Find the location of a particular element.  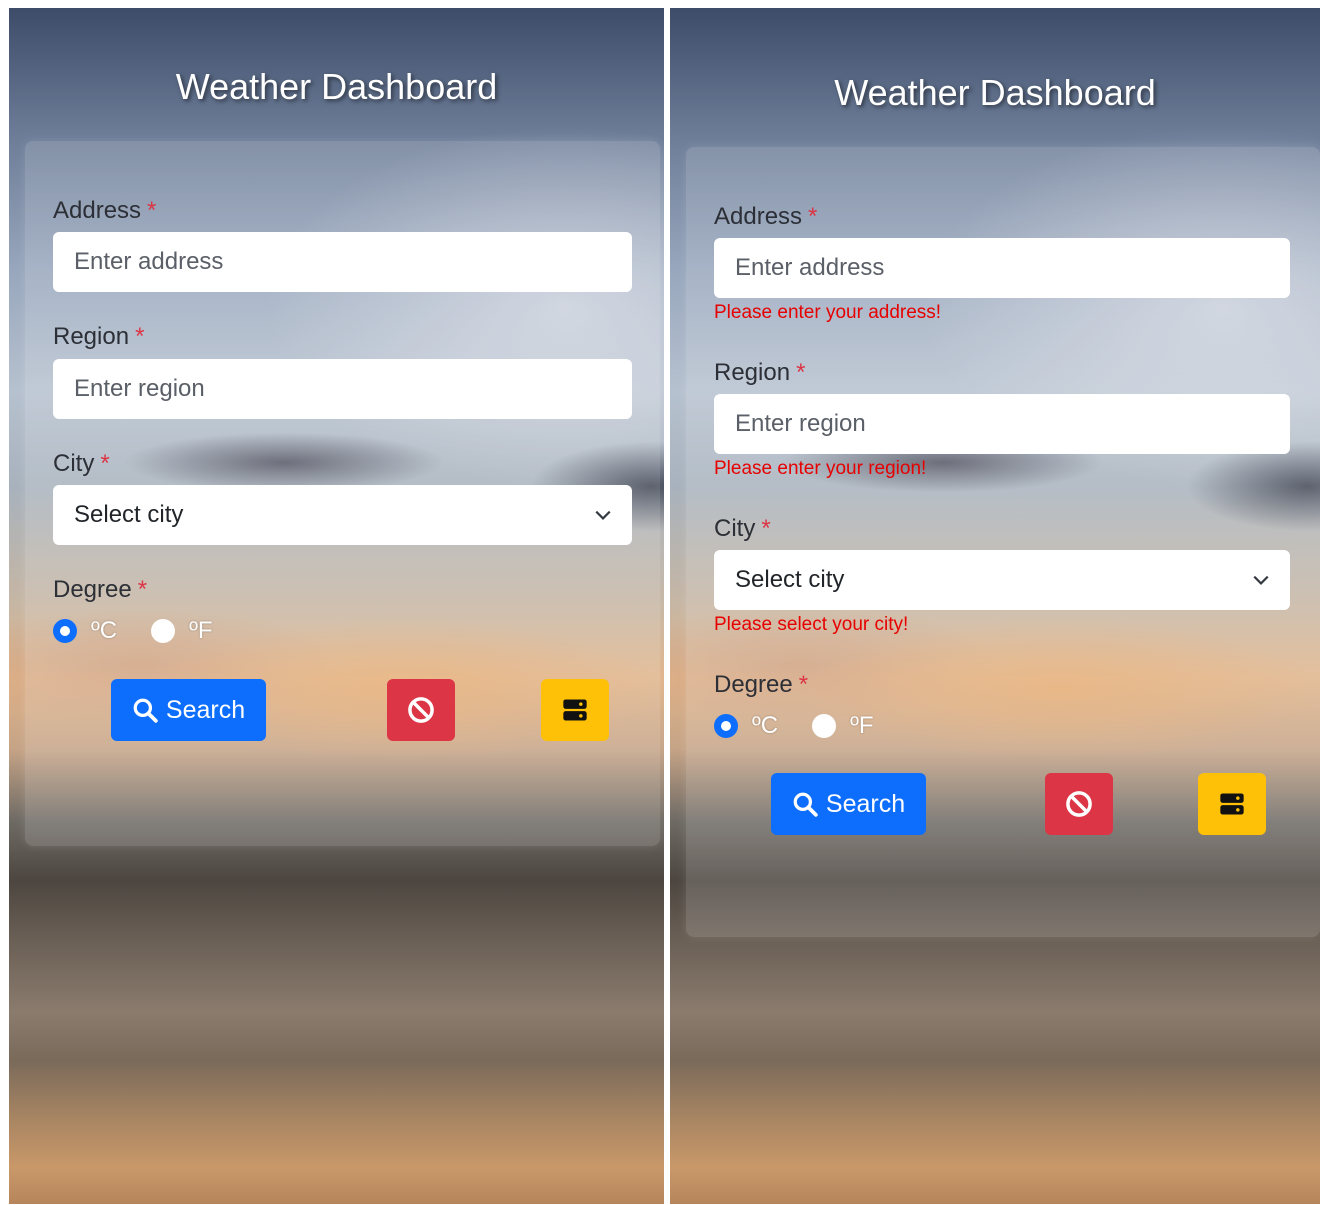

address-error: Please enter your address! is located at coordinates (828, 312).